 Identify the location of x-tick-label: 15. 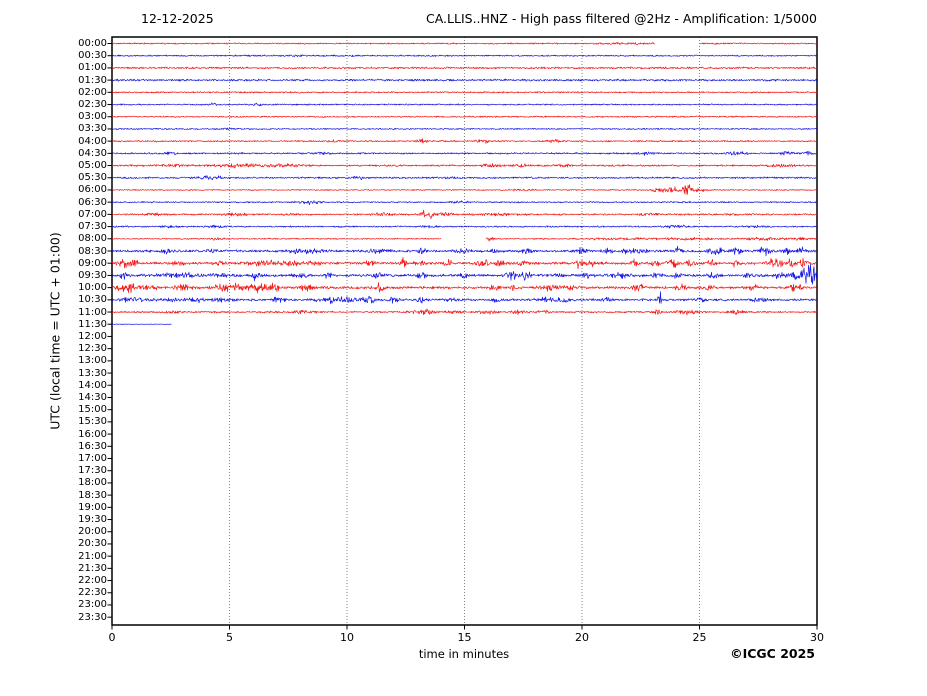
(464, 637).